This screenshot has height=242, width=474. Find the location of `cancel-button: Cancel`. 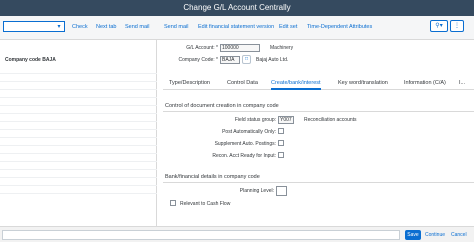

cancel-button: Cancel is located at coordinates (459, 235).